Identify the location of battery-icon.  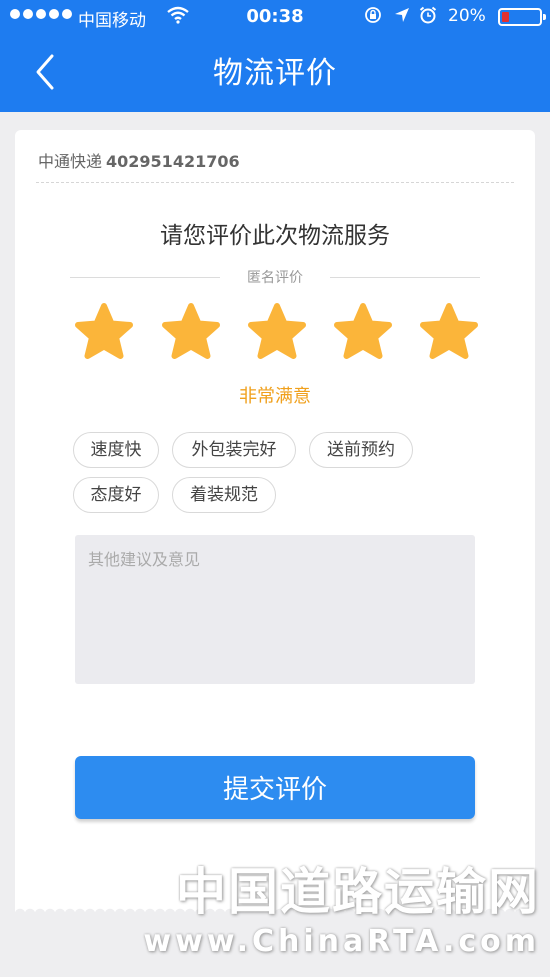
(522, 17).